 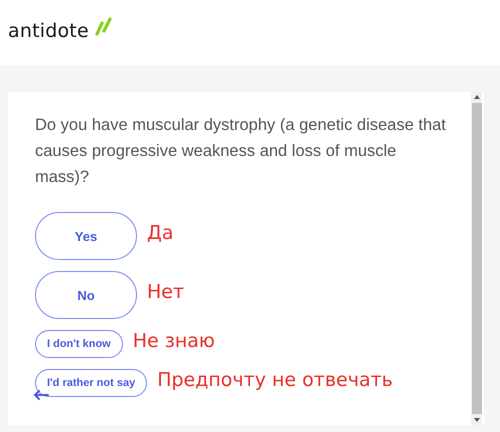 What do you see at coordinates (91, 383) in the screenshot?
I see `answer-button: I'd rather not say` at bounding box center [91, 383].